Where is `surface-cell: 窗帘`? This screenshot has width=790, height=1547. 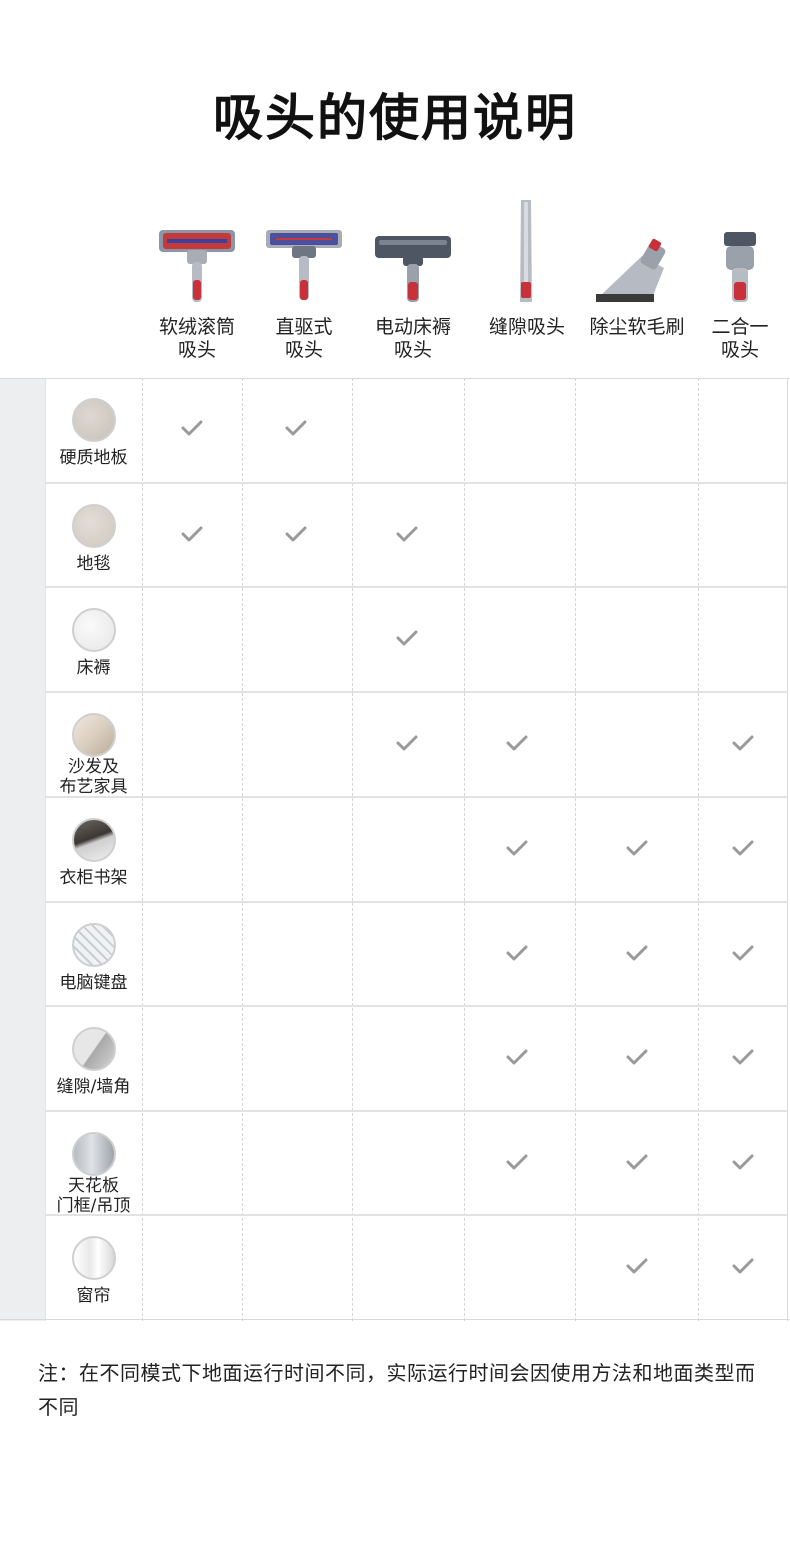 surface-cell: 窗帘 is located at coordinates (93, 1267).